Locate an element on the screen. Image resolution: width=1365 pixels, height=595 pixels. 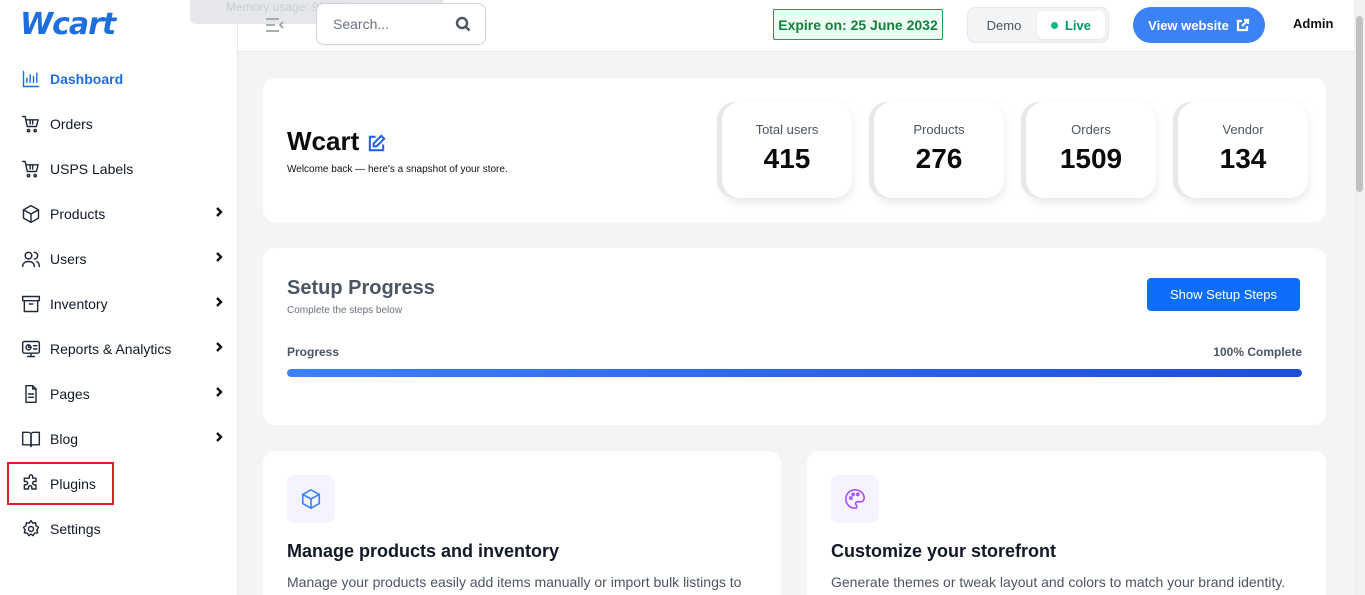
bar-chart-icon is located at coordinates (31, 79).